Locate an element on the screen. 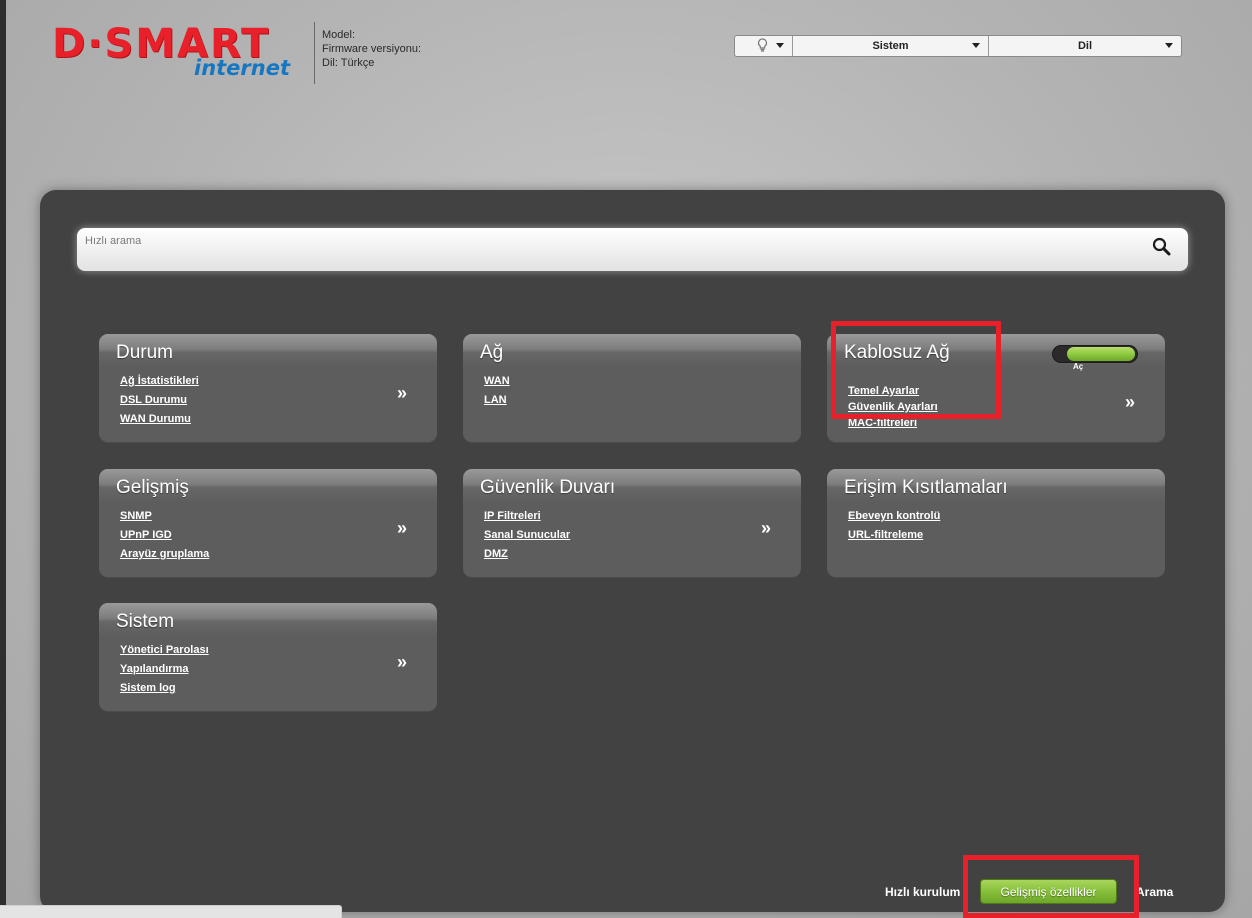 This screenshot has height=918, width=1252. link-yapilandirma: Yapılandırma is located at coordinates (164, 669).